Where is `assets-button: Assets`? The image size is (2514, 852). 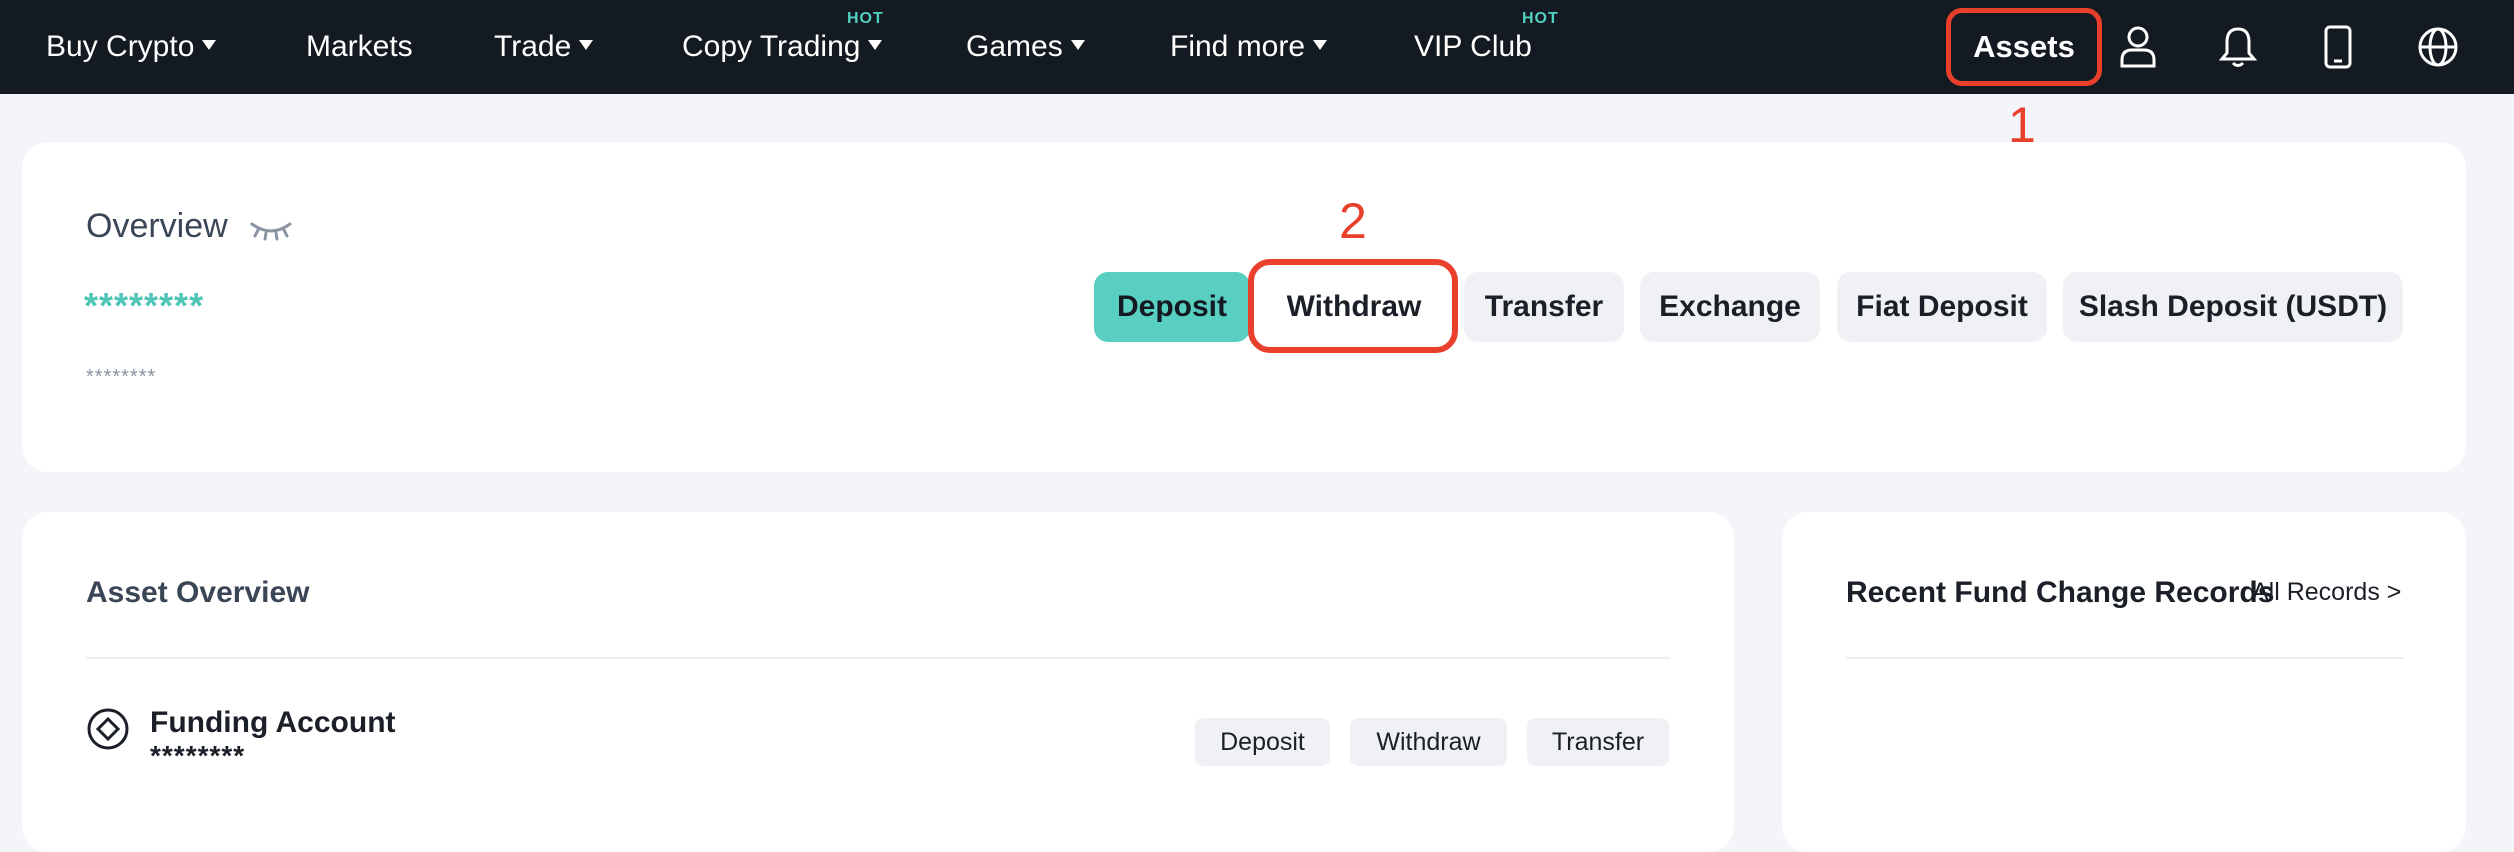
assets-button: Assets is located at coordinates (2024, 47).